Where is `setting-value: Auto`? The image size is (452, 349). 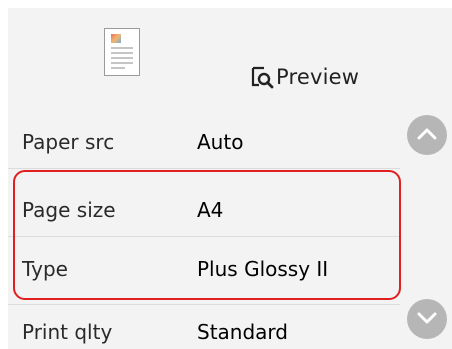
setting-value: Auto is located at coordinates (220, 142).